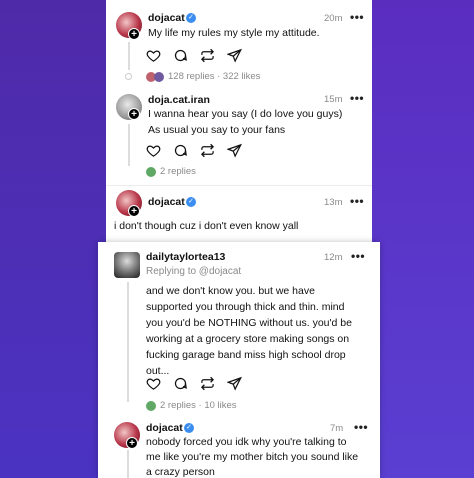 Image resolution: width=474 pixels, height=478 pixels. I want to click on post-stats: 128 replies · 322 likes, so click(203, 76).